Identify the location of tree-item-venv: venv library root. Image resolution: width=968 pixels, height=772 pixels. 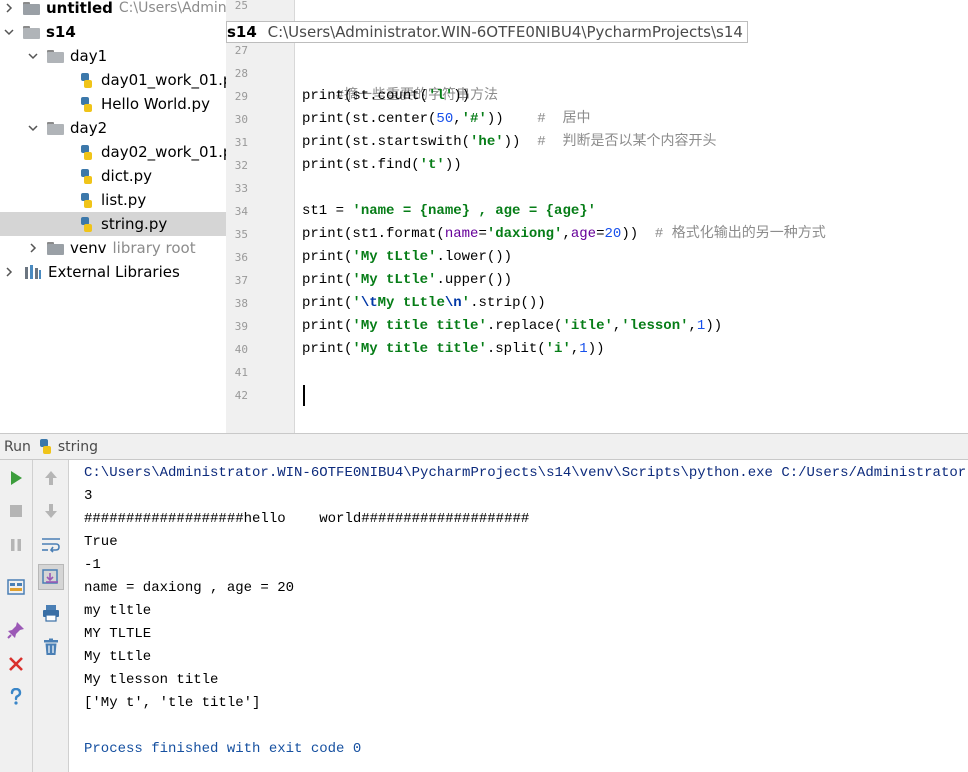
(113, 248).